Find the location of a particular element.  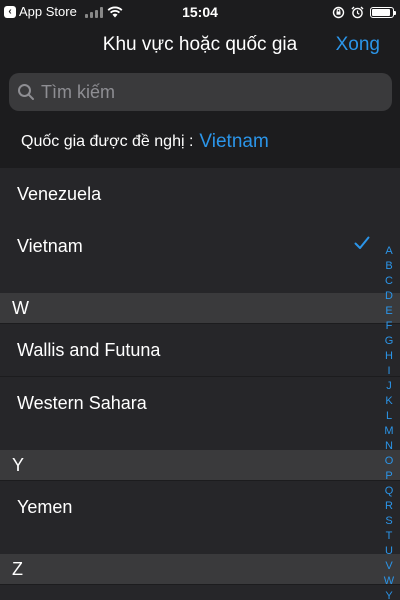

list-item-label: Wallis and Futuna is located at coordinates (89, 349).